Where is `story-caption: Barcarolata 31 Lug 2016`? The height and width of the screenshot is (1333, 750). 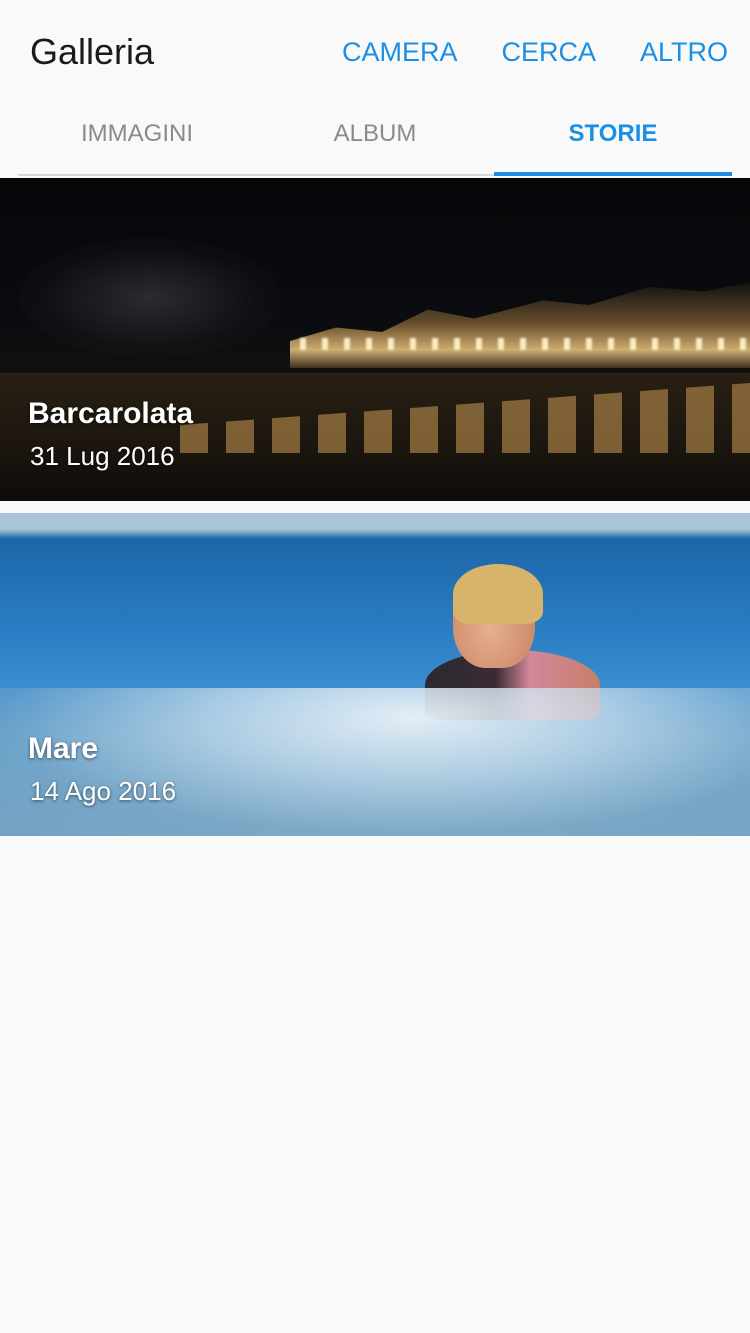 story-caption: Barcarolata 31 Lug 2016 is located at coordinates (110, 434).